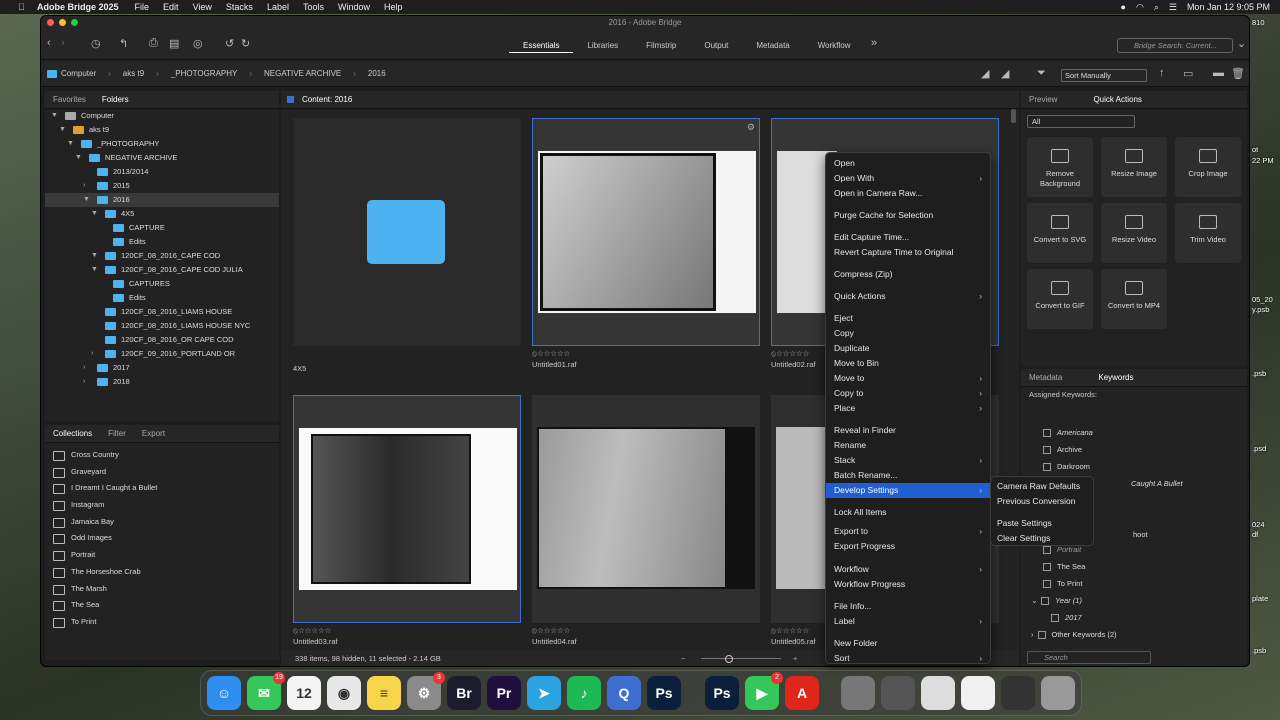 This screenshot has width=1280, height=720. What do you see at coordinates (909, 643) in the screenshot?
I see `menu-item: New Folder` at bounding box center [909, 643].